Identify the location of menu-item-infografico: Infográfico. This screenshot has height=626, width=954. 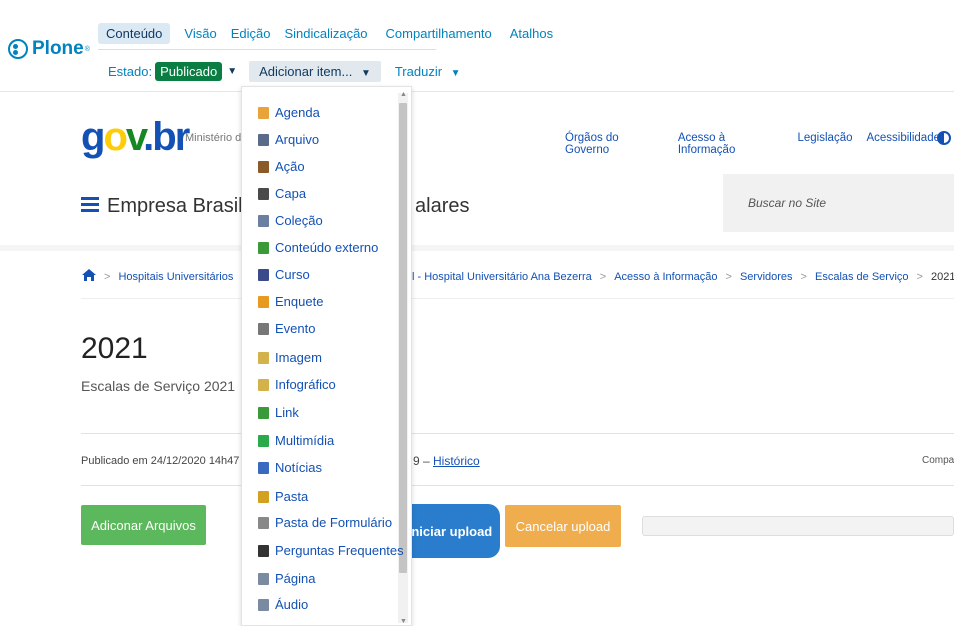
(297, 384).